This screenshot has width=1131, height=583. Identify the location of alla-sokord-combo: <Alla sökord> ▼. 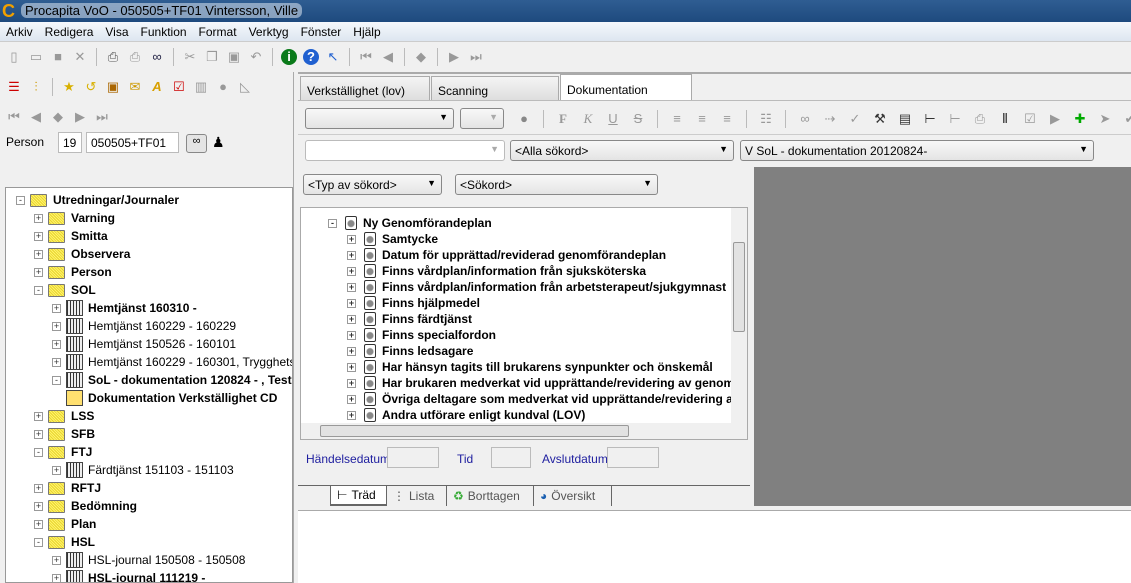
(622, 150).